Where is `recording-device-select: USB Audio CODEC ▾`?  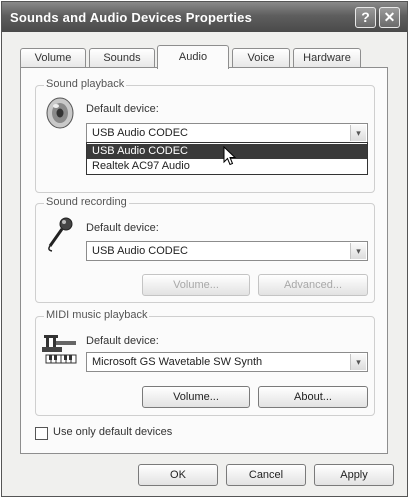
recording-device-select: USB Audio CODEC ▾ is located at coordinates (227, 251).